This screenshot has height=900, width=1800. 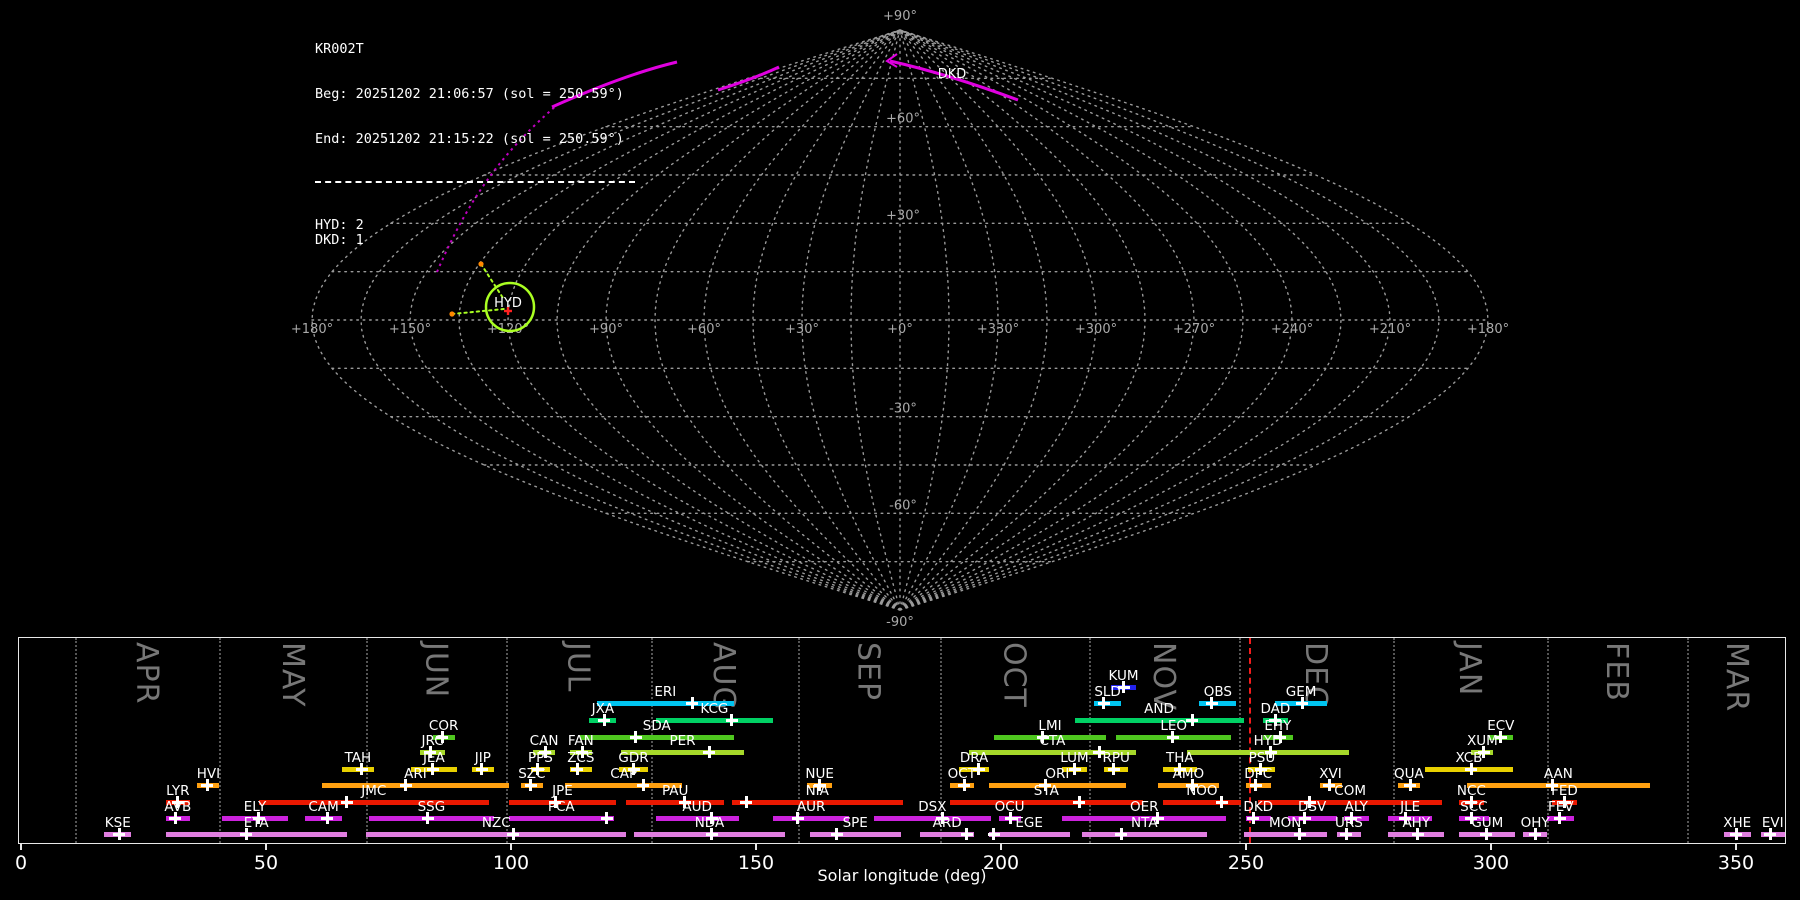 What do you see at coordinates (1057, 774) in the screenshot?
I see `shower-label-ori: ORI` at bounding box center [1057, 774].